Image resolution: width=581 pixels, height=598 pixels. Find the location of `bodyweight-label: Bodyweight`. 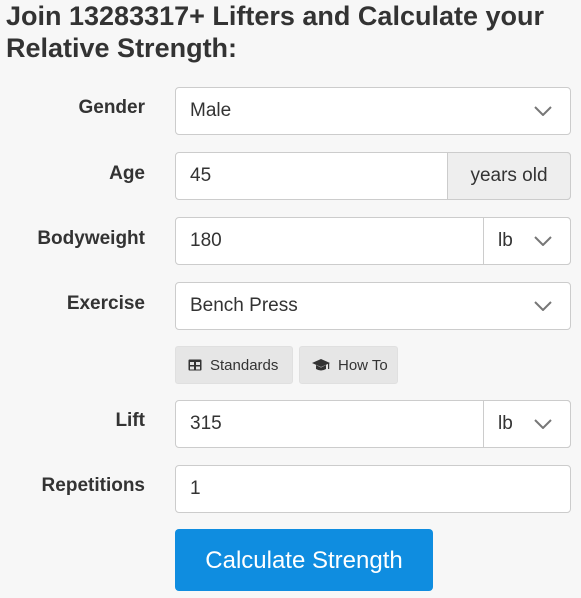

bodyweight-label: Bodyweight is located at coordinates (91, 238).